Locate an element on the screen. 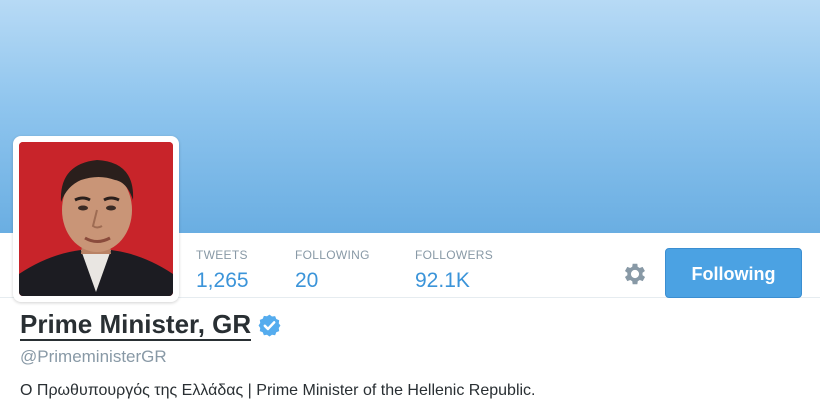 The height and width of the screenshot is (418, 820). profile-name: Prime Minister, GR is located at coordinates (136, 325).